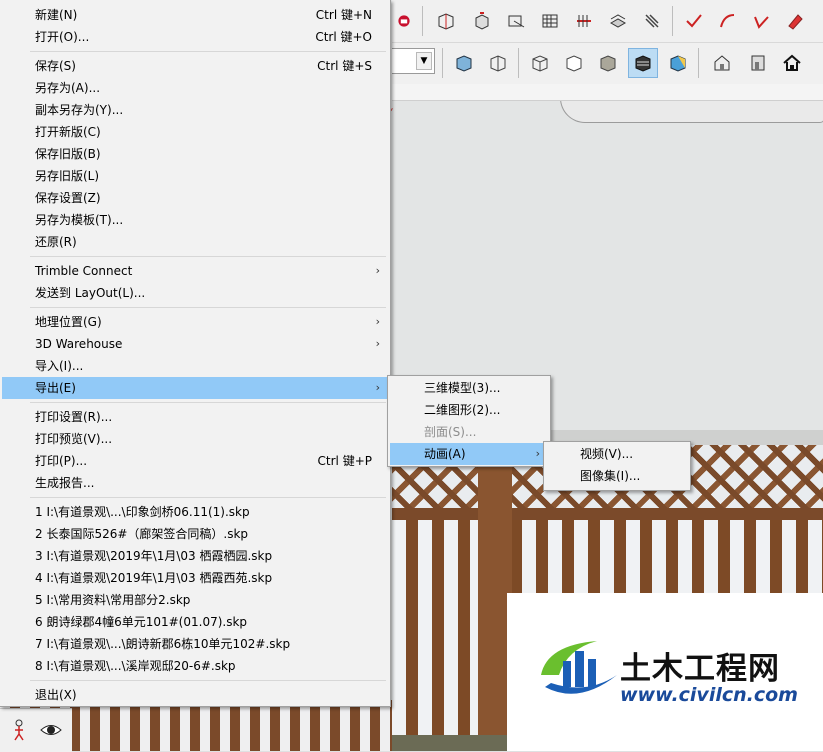 This screenshot has height=752, width=823. Describe the element at coordinates (344, 66) in the screenshot. I see `menu-item-shortcut: Ctrl 键+S` at that location.